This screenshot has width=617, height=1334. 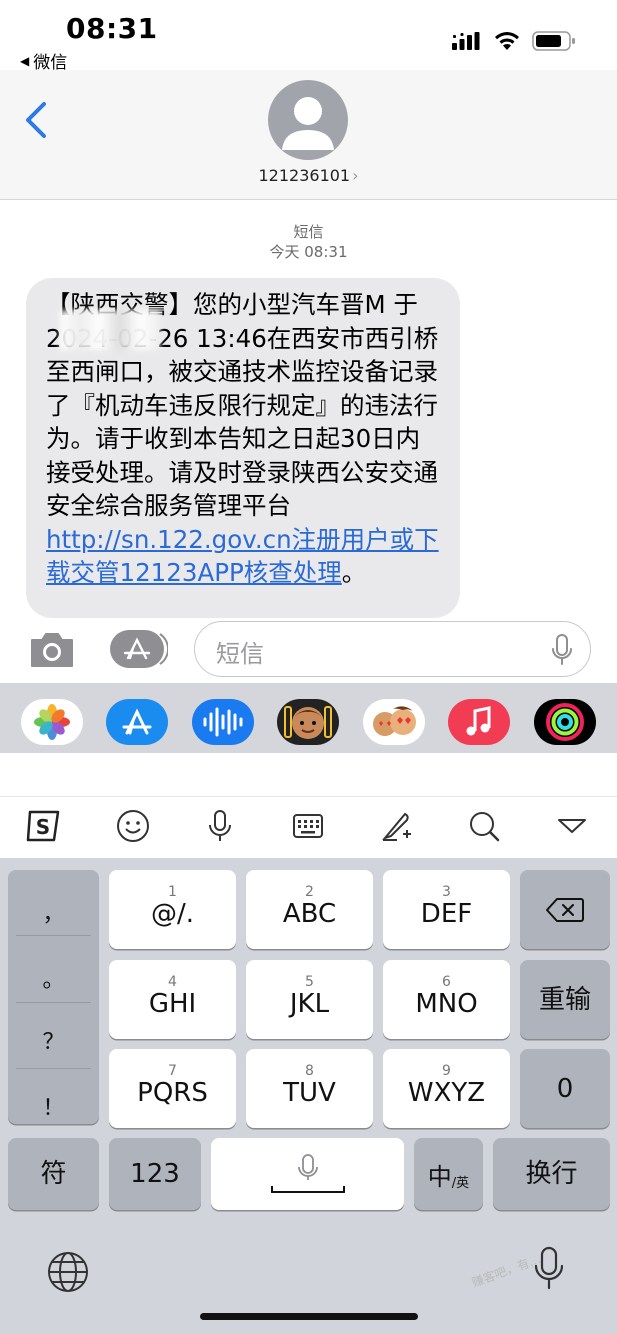 What do you see at coordinates (53, 978) in the screenshot?
I see `punct-period: 。` at bounding box center [53, 978].